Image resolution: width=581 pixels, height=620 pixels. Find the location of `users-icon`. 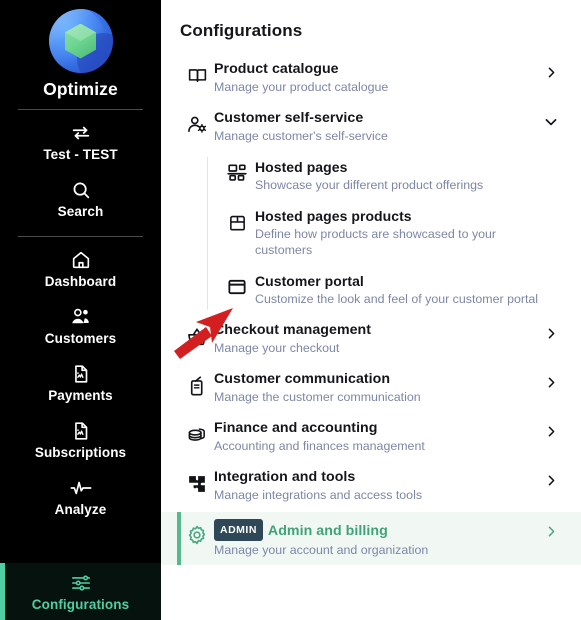

users-icon is located at coordinates (80, 317).